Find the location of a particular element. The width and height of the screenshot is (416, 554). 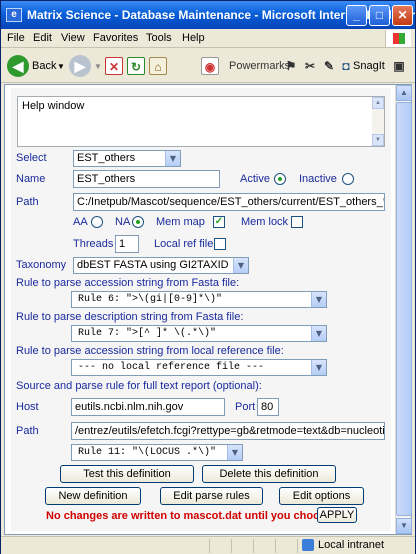

test-definition-button: Test this definition is located at coordinates (127, 474).